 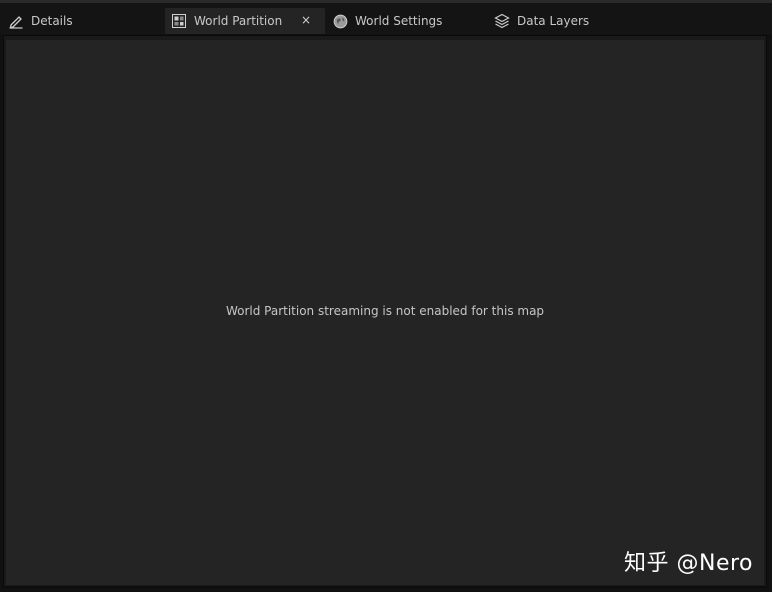 What do you see at coordinates (16, 21) in the screenshot?
I see `pencil-icon` at bounding box center [16, 21].